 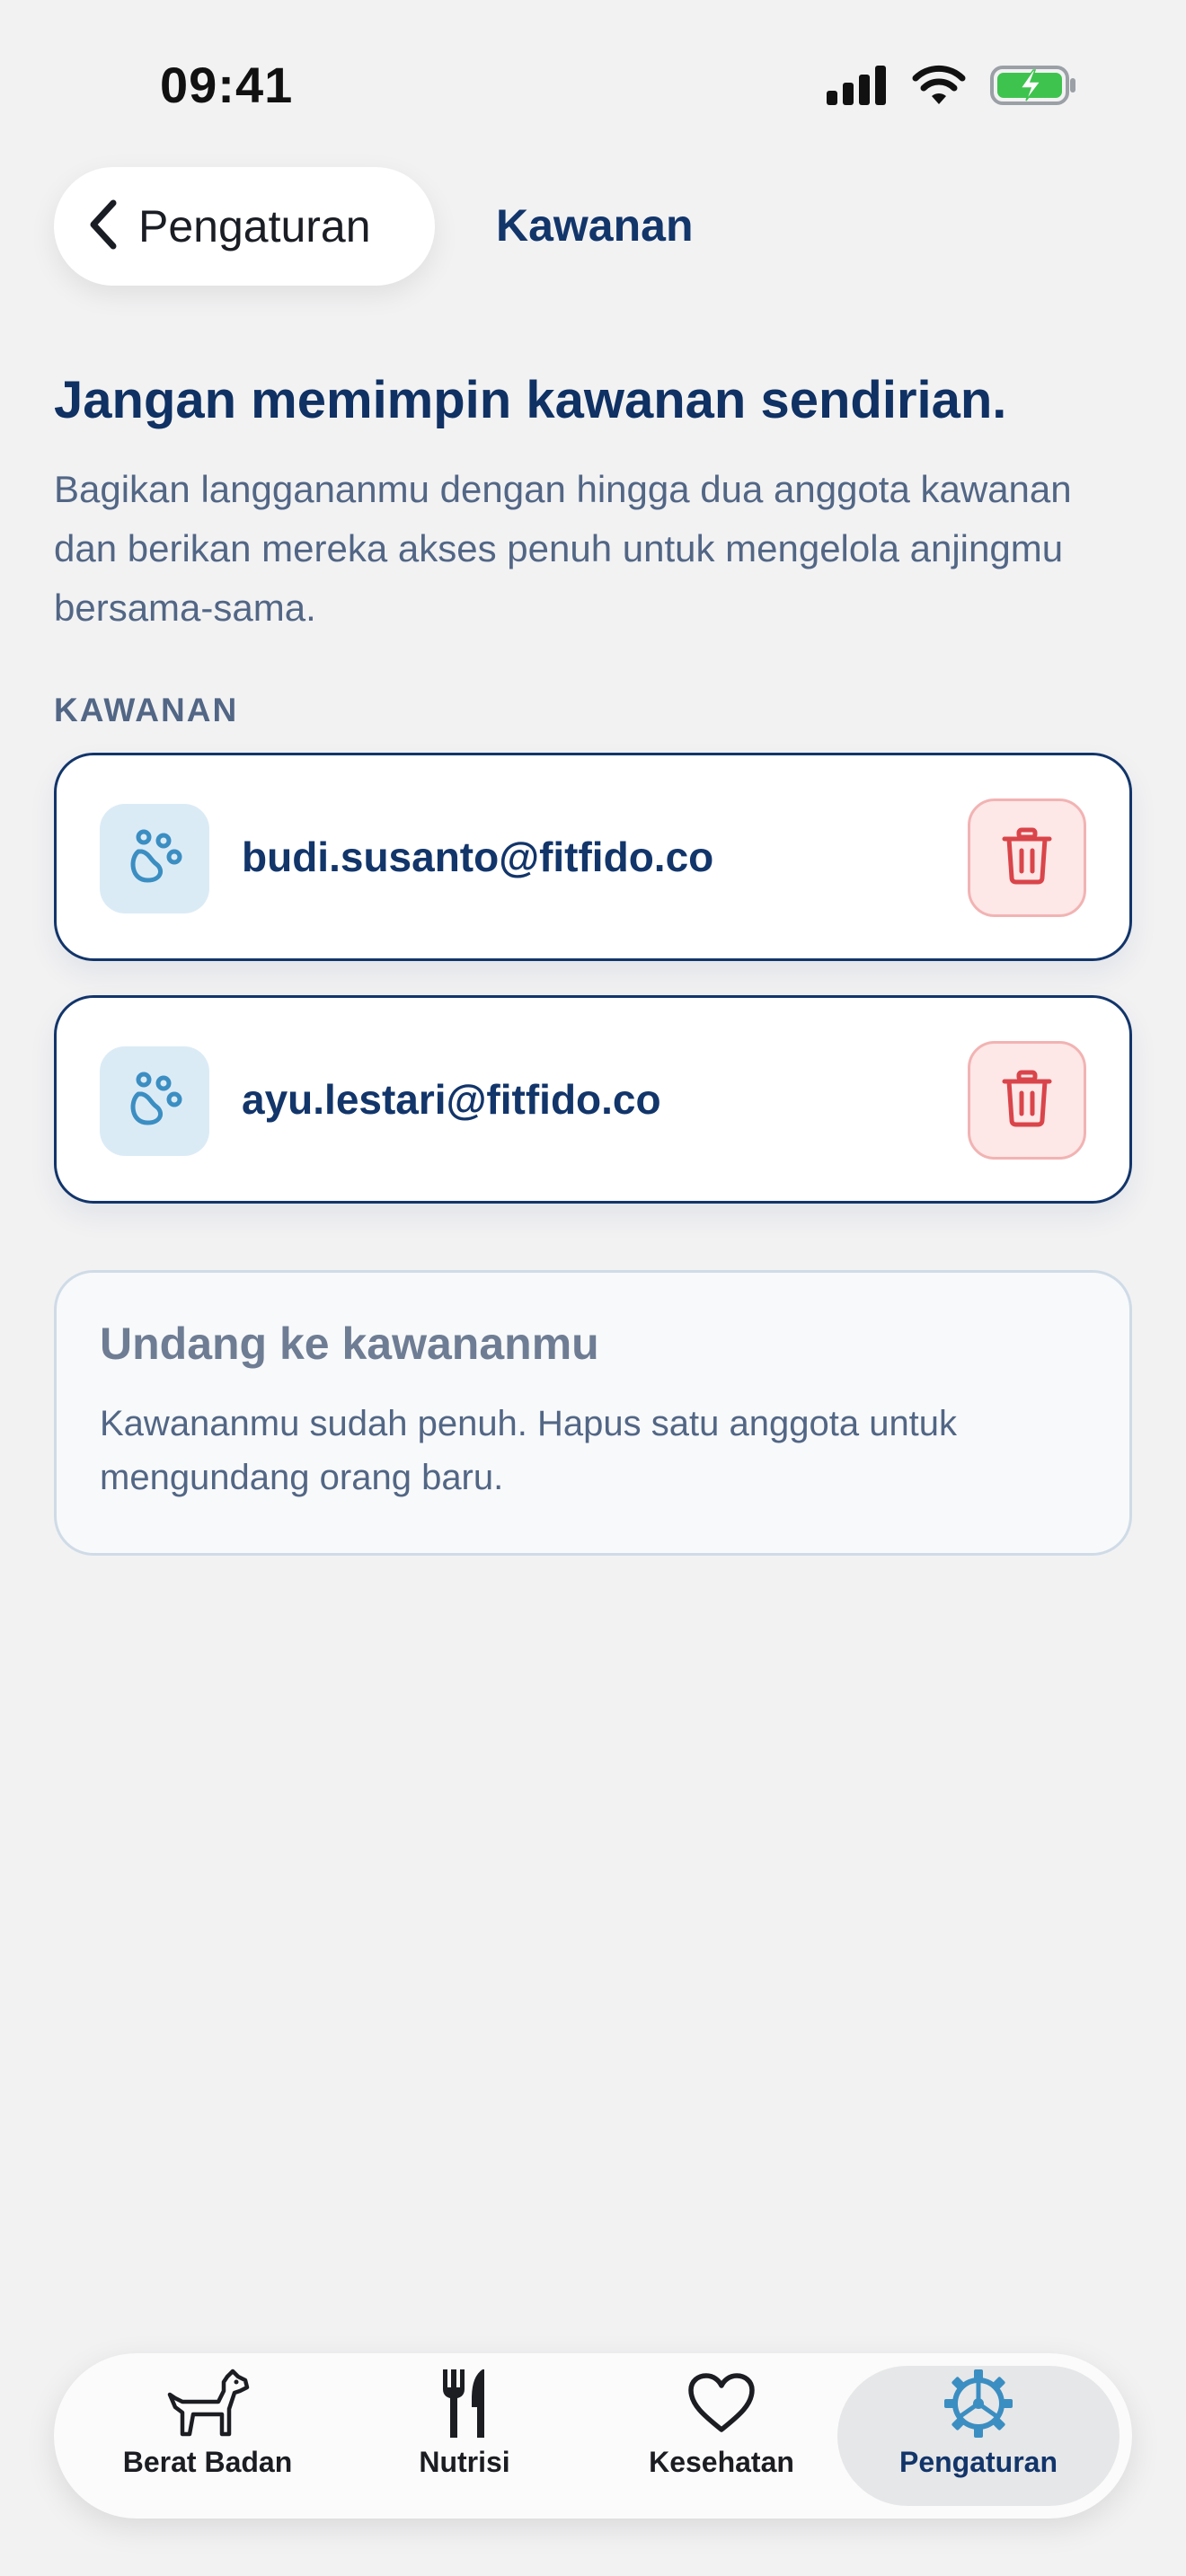 What do you see at coordinates (227, 85) in the screenshot?
I see `status-time: 09:41` at bounding box center [227, 85].